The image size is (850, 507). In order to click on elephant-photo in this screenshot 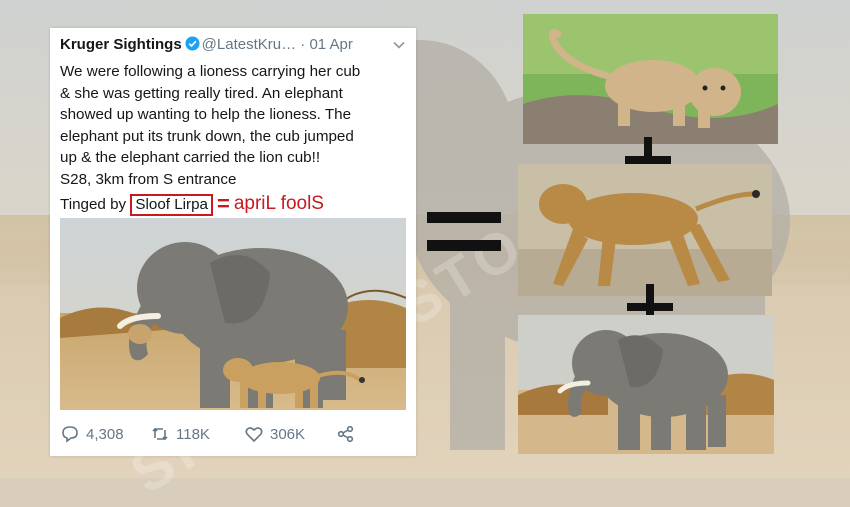, I will do `click(646, 384)`.